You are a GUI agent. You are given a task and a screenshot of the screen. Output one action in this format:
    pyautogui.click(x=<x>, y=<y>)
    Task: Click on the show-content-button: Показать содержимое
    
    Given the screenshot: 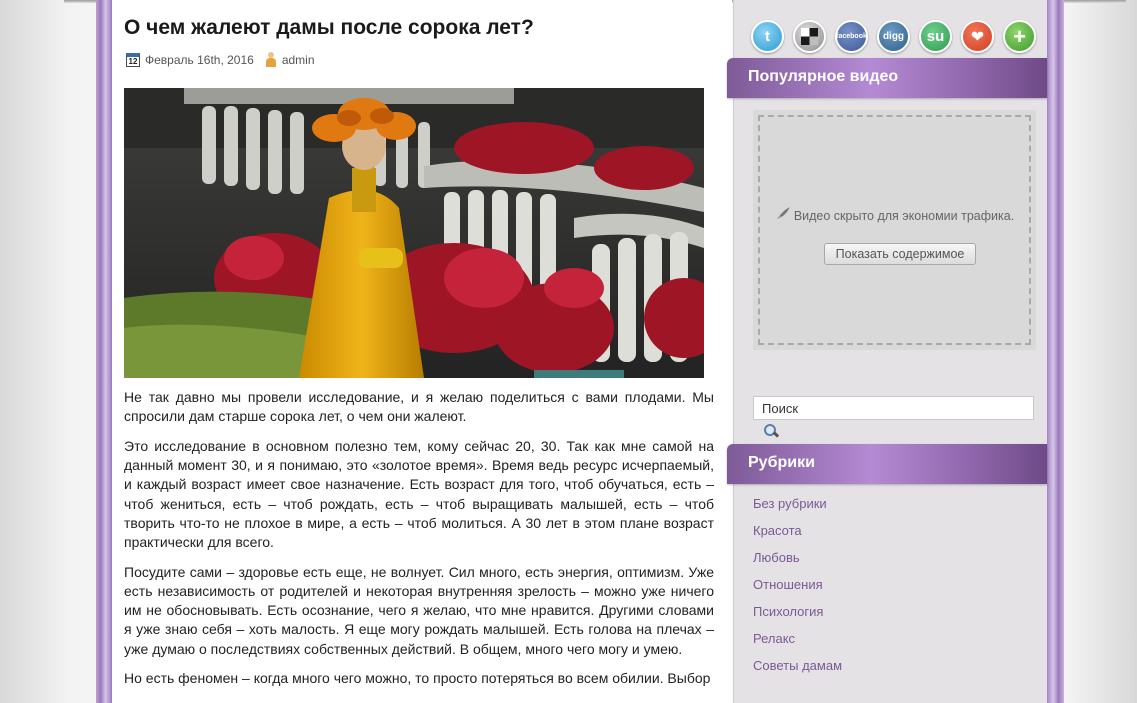 What is the action you would take?
    pyautogui.click(x=900, y=254)
    